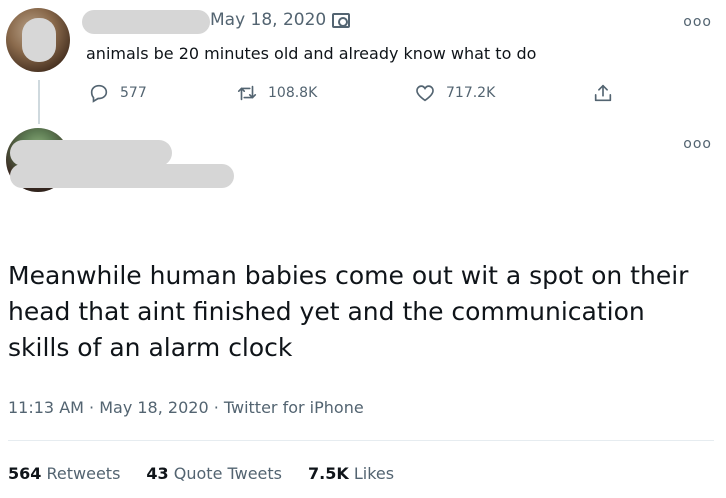 The height and width of the screenshot is (498, 726). I want to click on divider, so click(361, 440).